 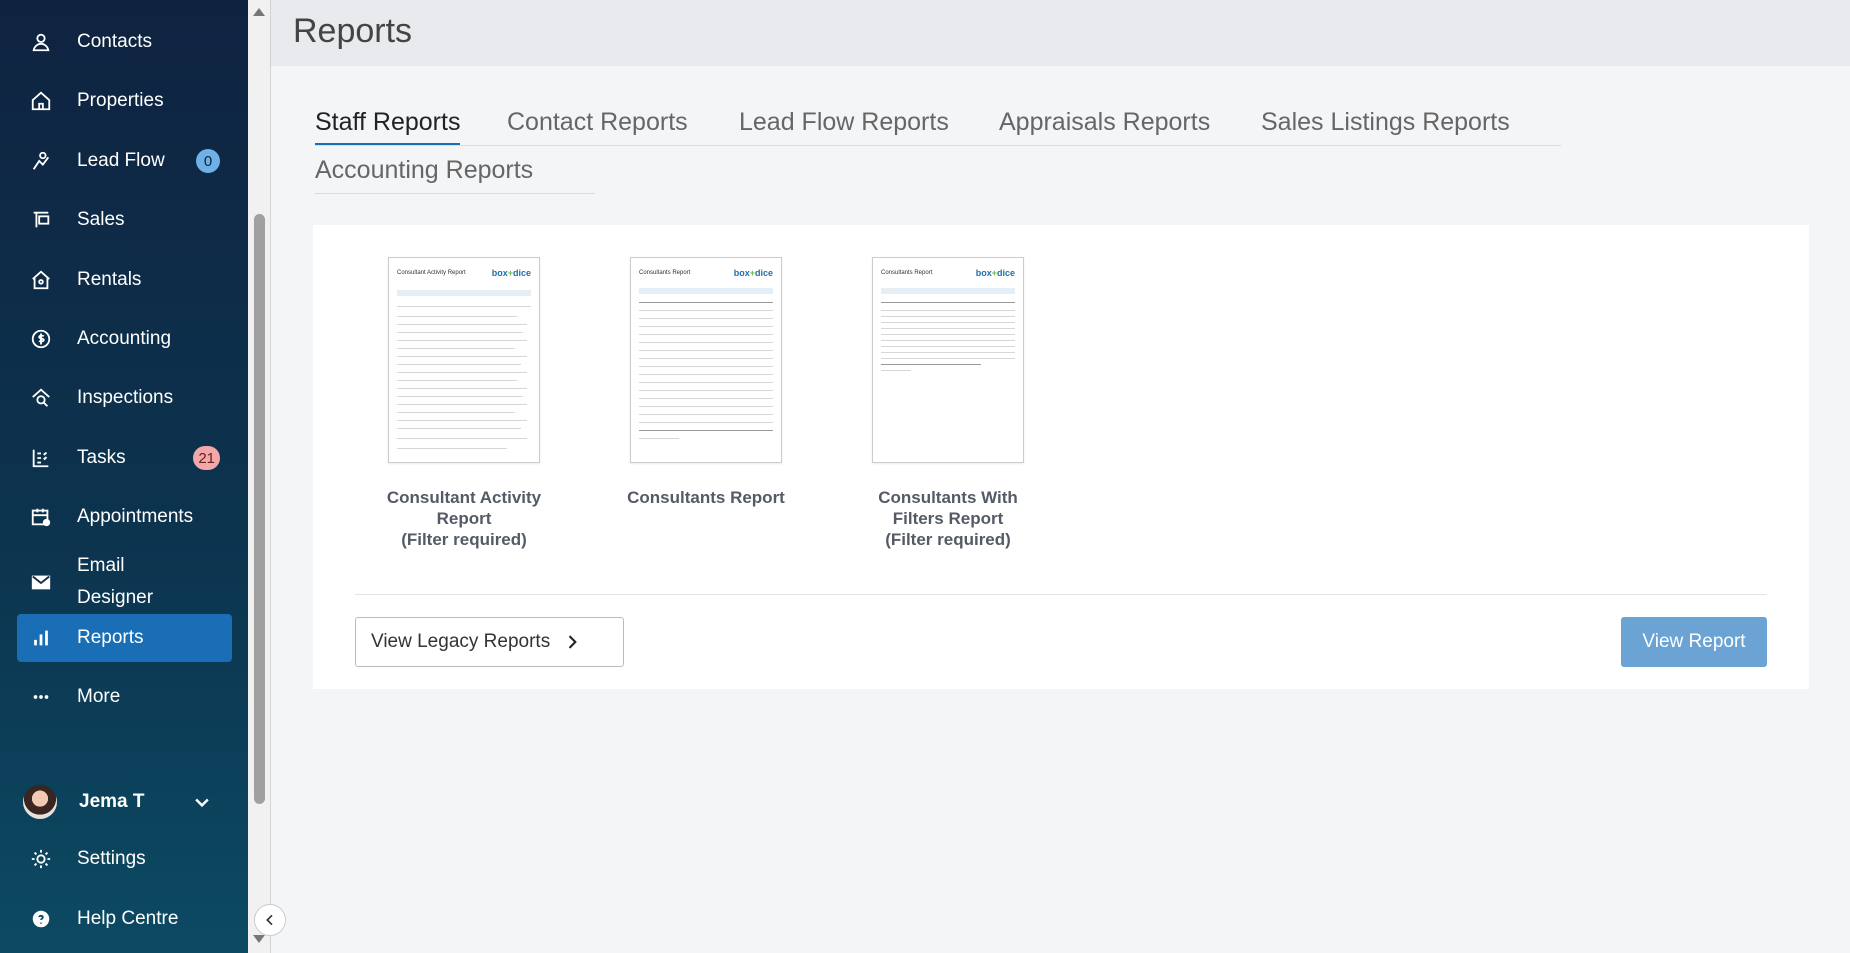 What do you see at coordinates (41, 919) in the screenshot?
I see `help-icon` at bounding box center [41, 919].